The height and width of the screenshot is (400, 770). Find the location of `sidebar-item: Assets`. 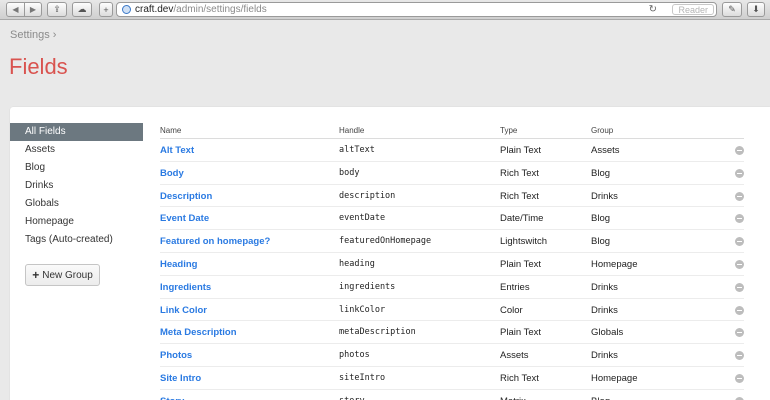

sidebar-item: Assets is located at coordinates (76, 150).